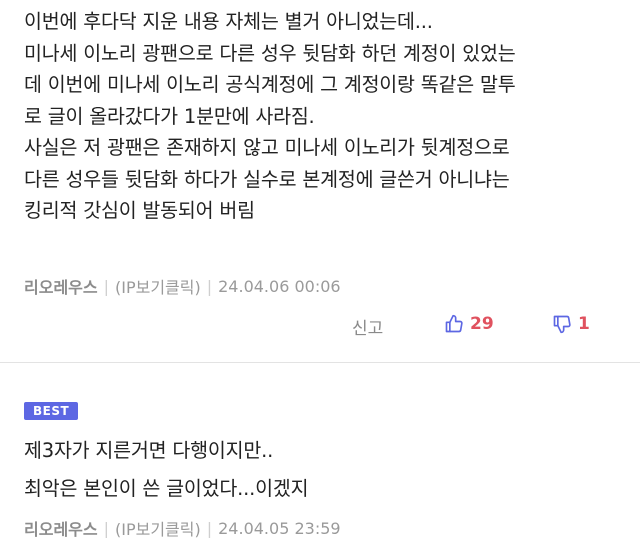 The image size is (640, 557). I want to click on report-button: 신고, so click(367, 326).